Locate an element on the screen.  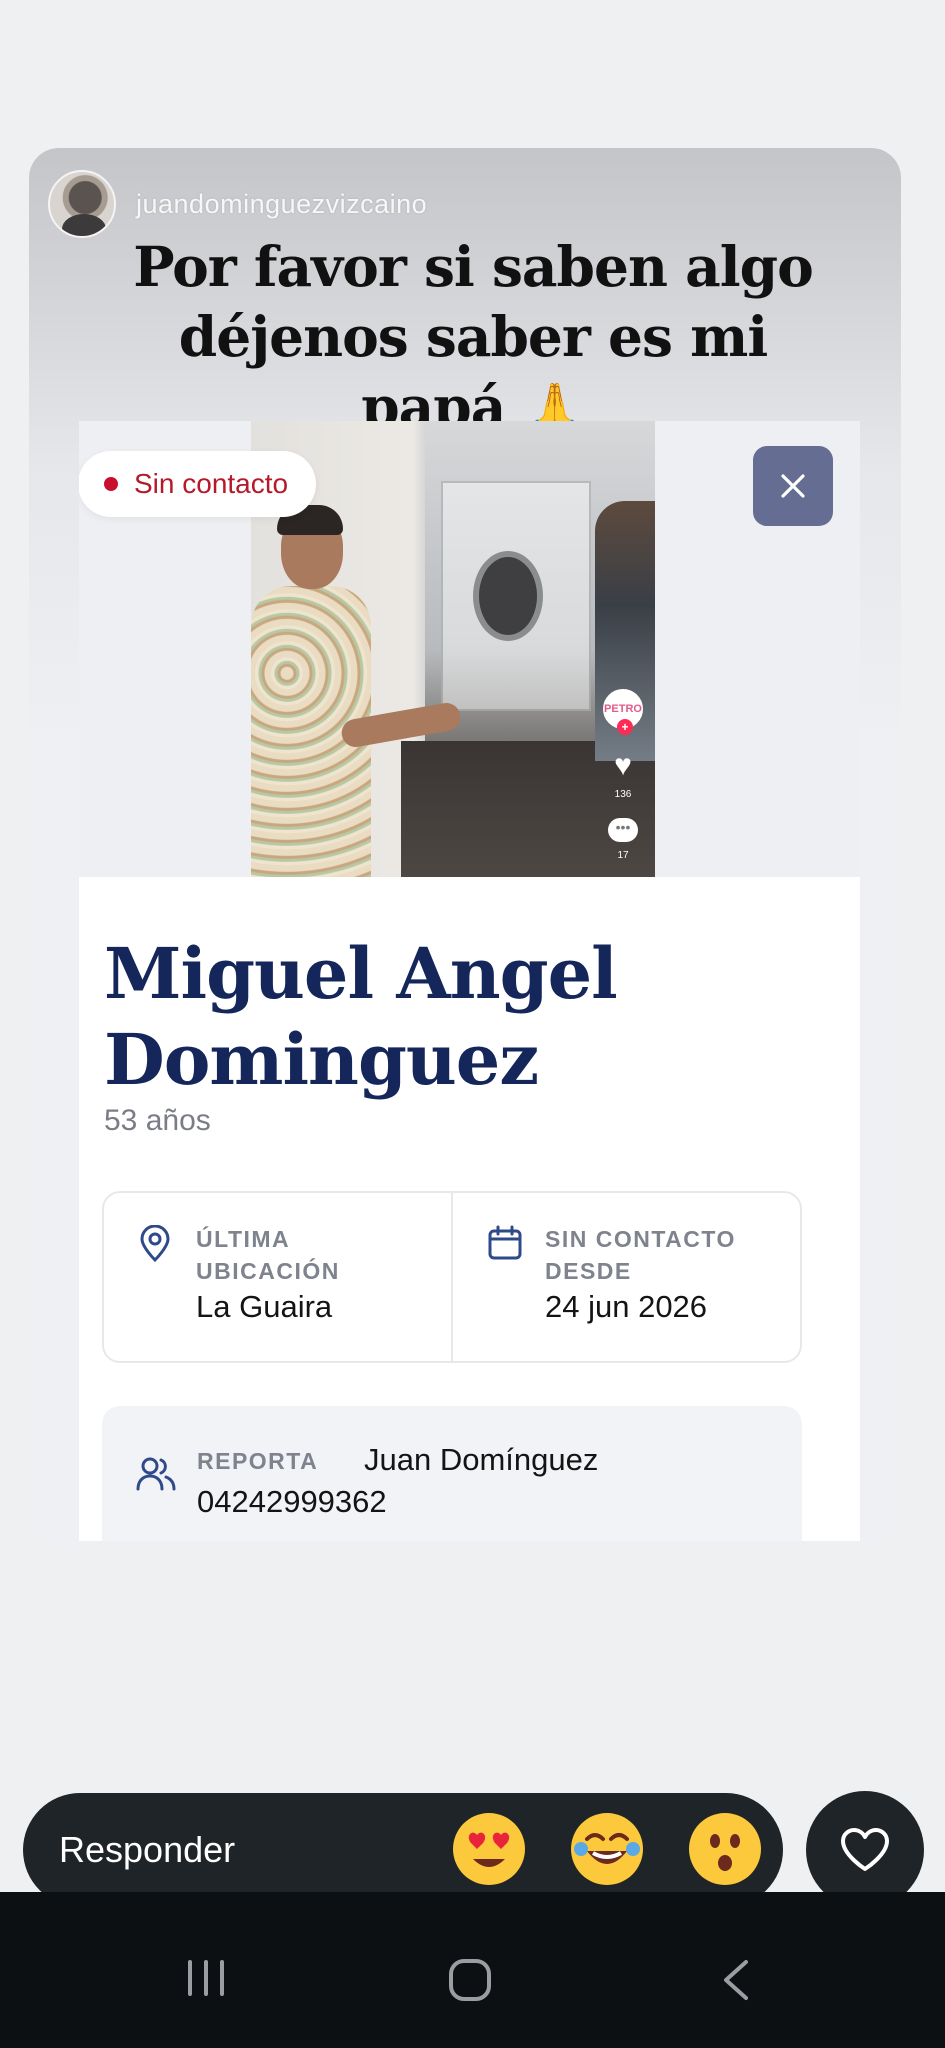
home-icon is located at coordinates (470, 1980).